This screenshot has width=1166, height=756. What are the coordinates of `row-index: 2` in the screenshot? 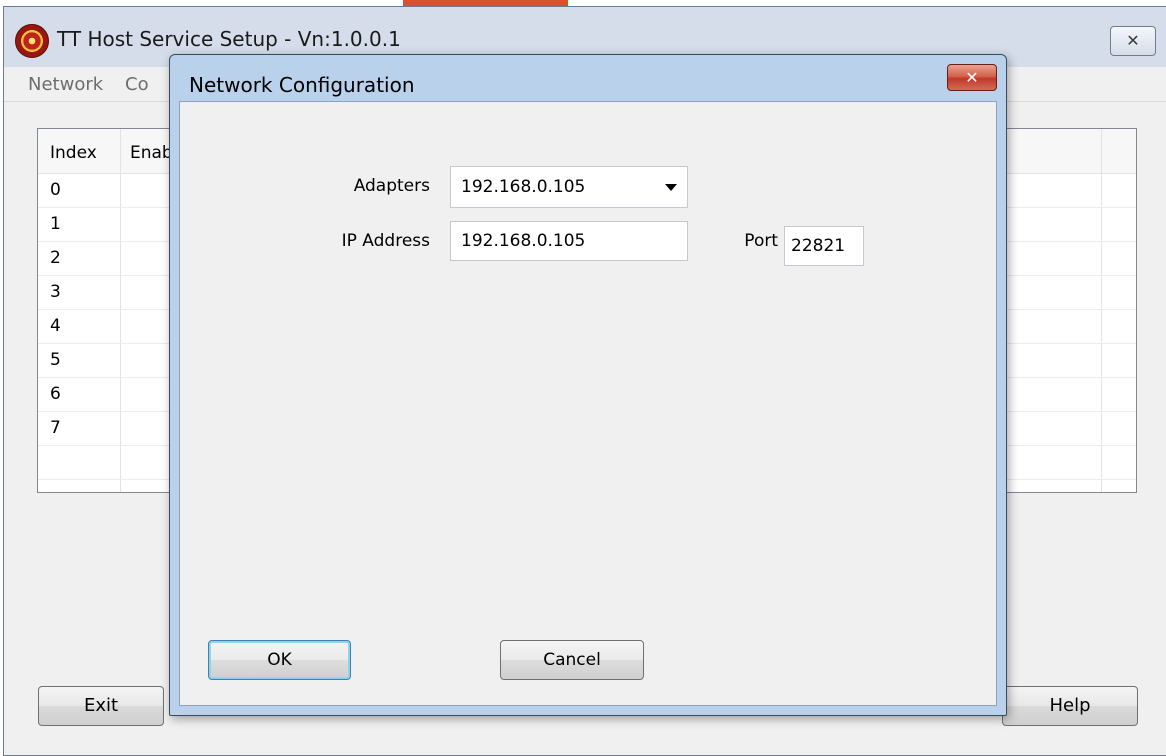 It's located at (55, 258).